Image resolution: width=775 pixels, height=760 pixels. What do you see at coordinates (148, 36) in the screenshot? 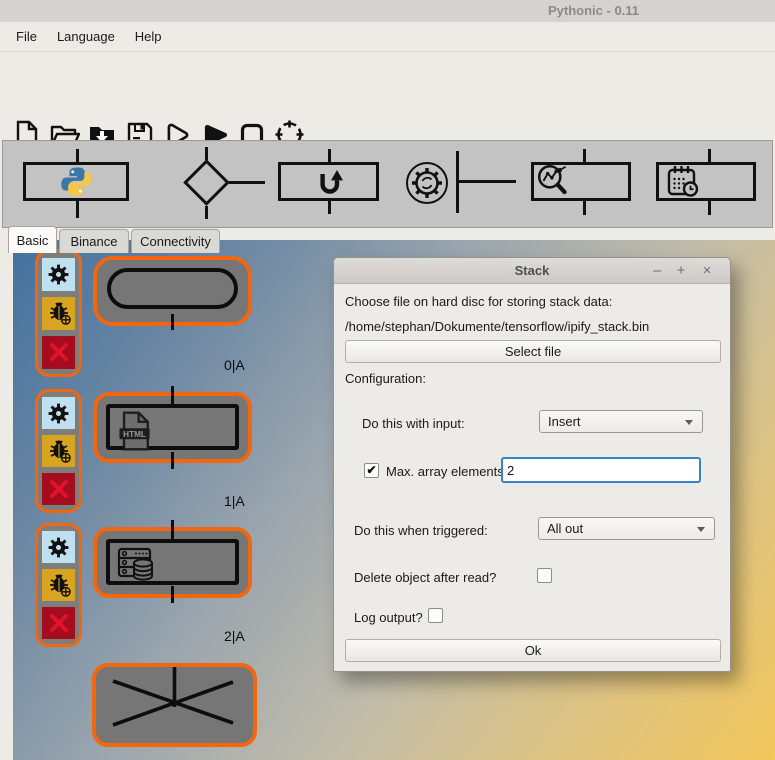
I see `menu-help: Help` at bounding box center [148, 36].